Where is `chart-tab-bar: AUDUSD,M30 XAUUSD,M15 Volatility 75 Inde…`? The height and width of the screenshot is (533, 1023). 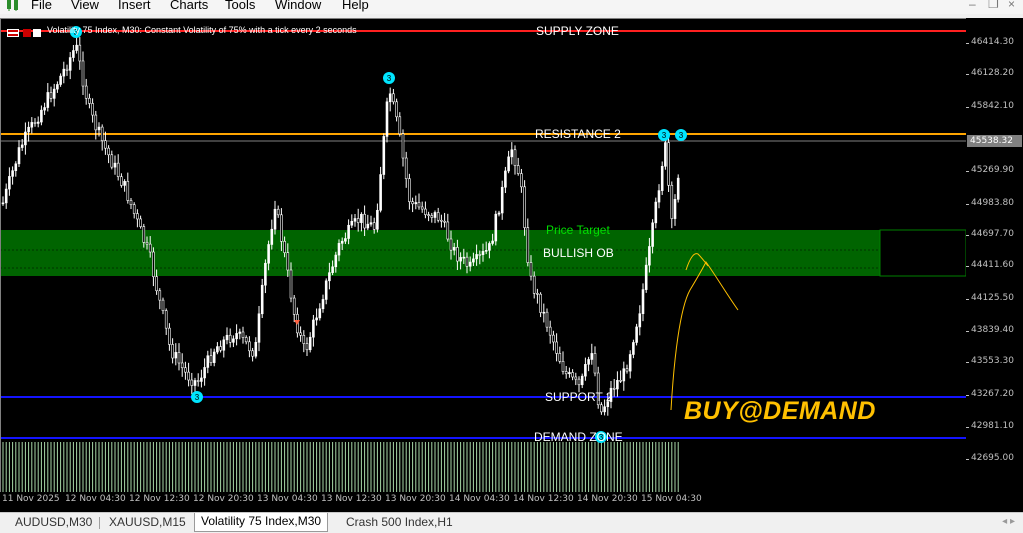
chart-tab-bar: AUDUSD,M30 XAUUSD,M15 Volatility 75 Inde… is located at coordinates (511, 522).